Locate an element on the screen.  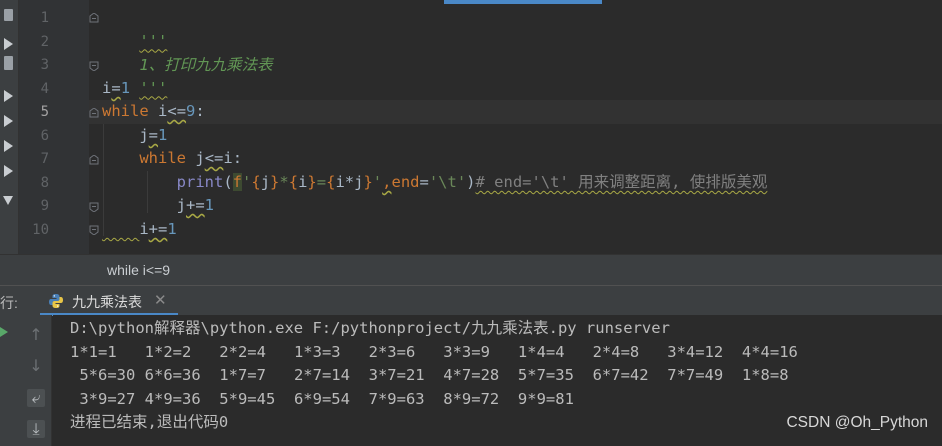
code-line-7: while j<=i: is located at coordinates (172, 159).